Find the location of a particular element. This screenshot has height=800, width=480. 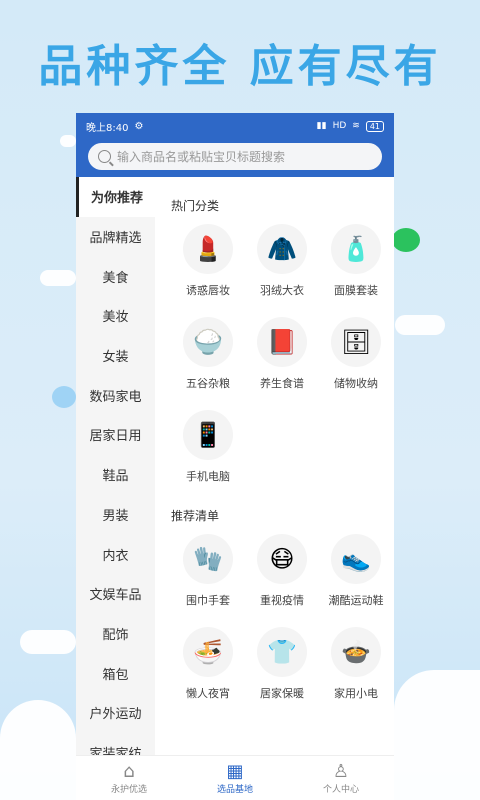

category-cell: 📕 养生食谱 is located at coordinates (282, 358).